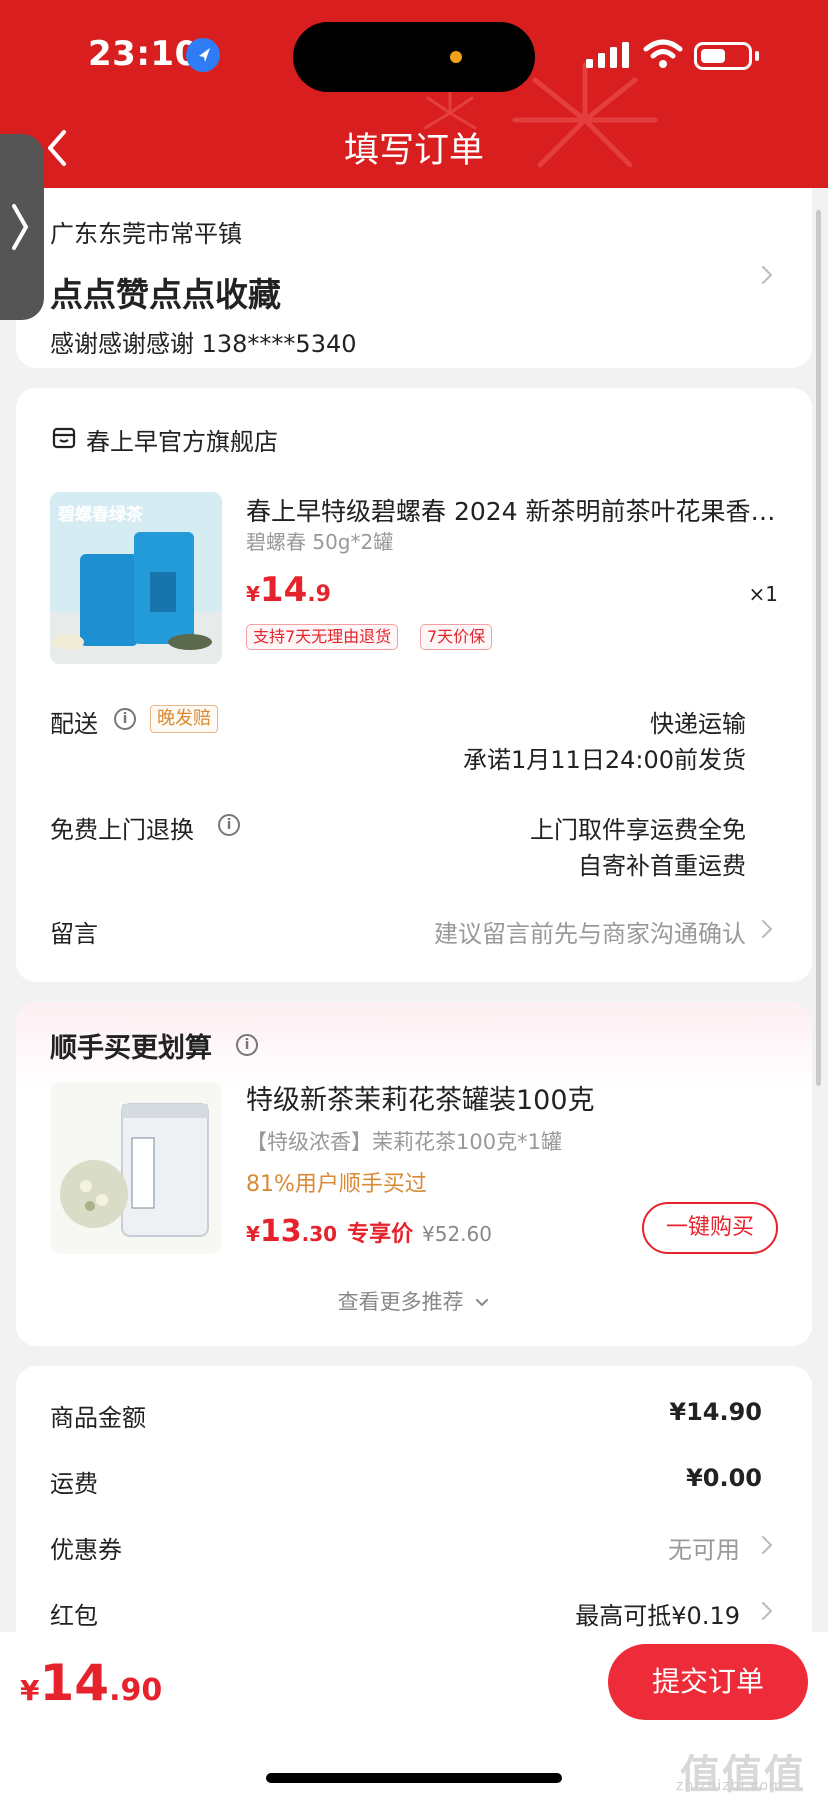 This screenshot has height=1795, width=828. Describe the element at coordinates (414, 57) in the screenshot. I see `dynamic-island` at that location.